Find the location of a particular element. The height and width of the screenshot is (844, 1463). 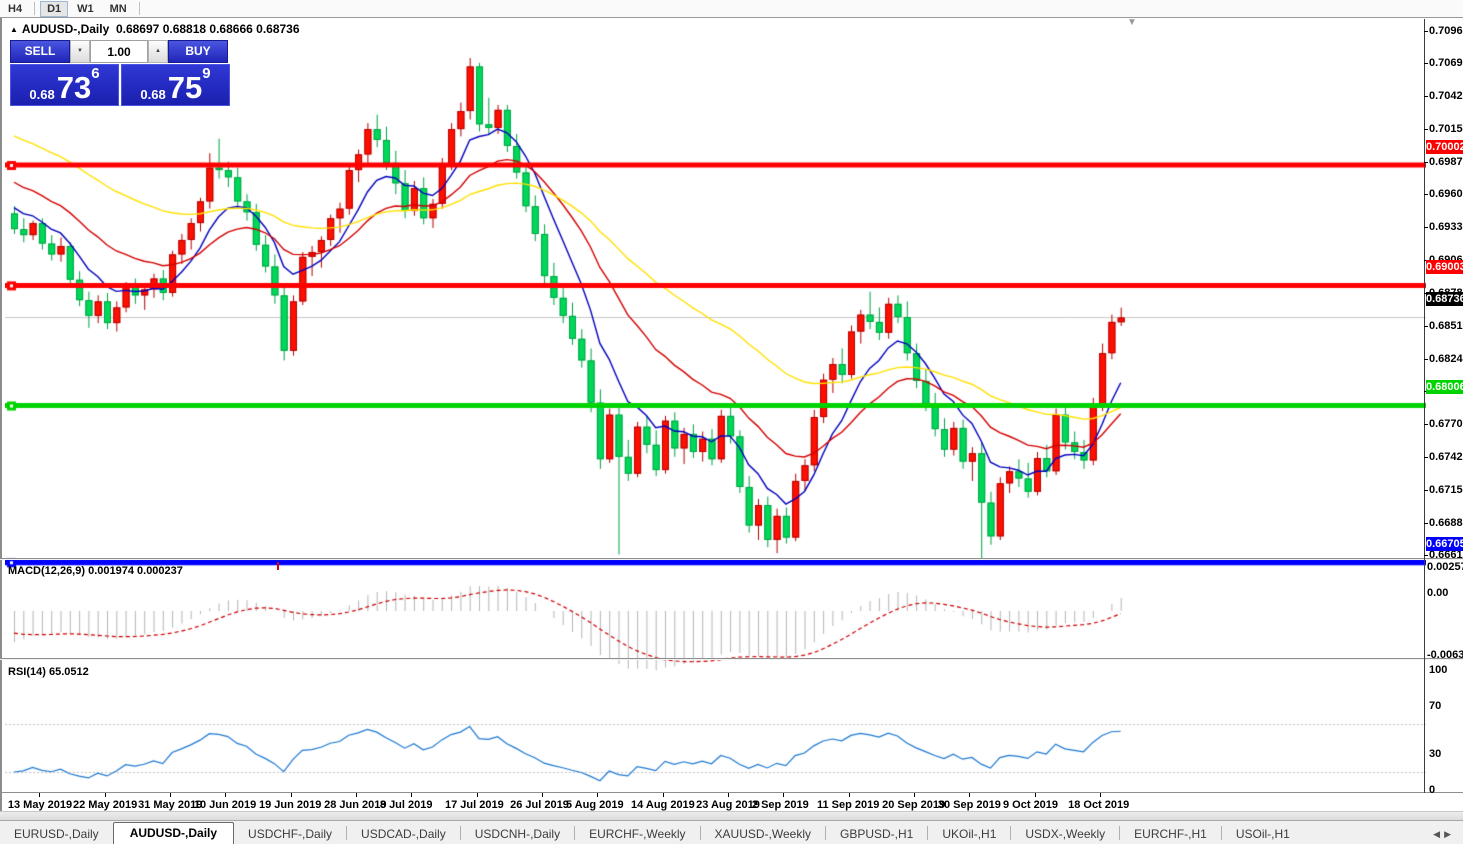

date-label: 22 May 2019 is located at coordinates (105, 805).